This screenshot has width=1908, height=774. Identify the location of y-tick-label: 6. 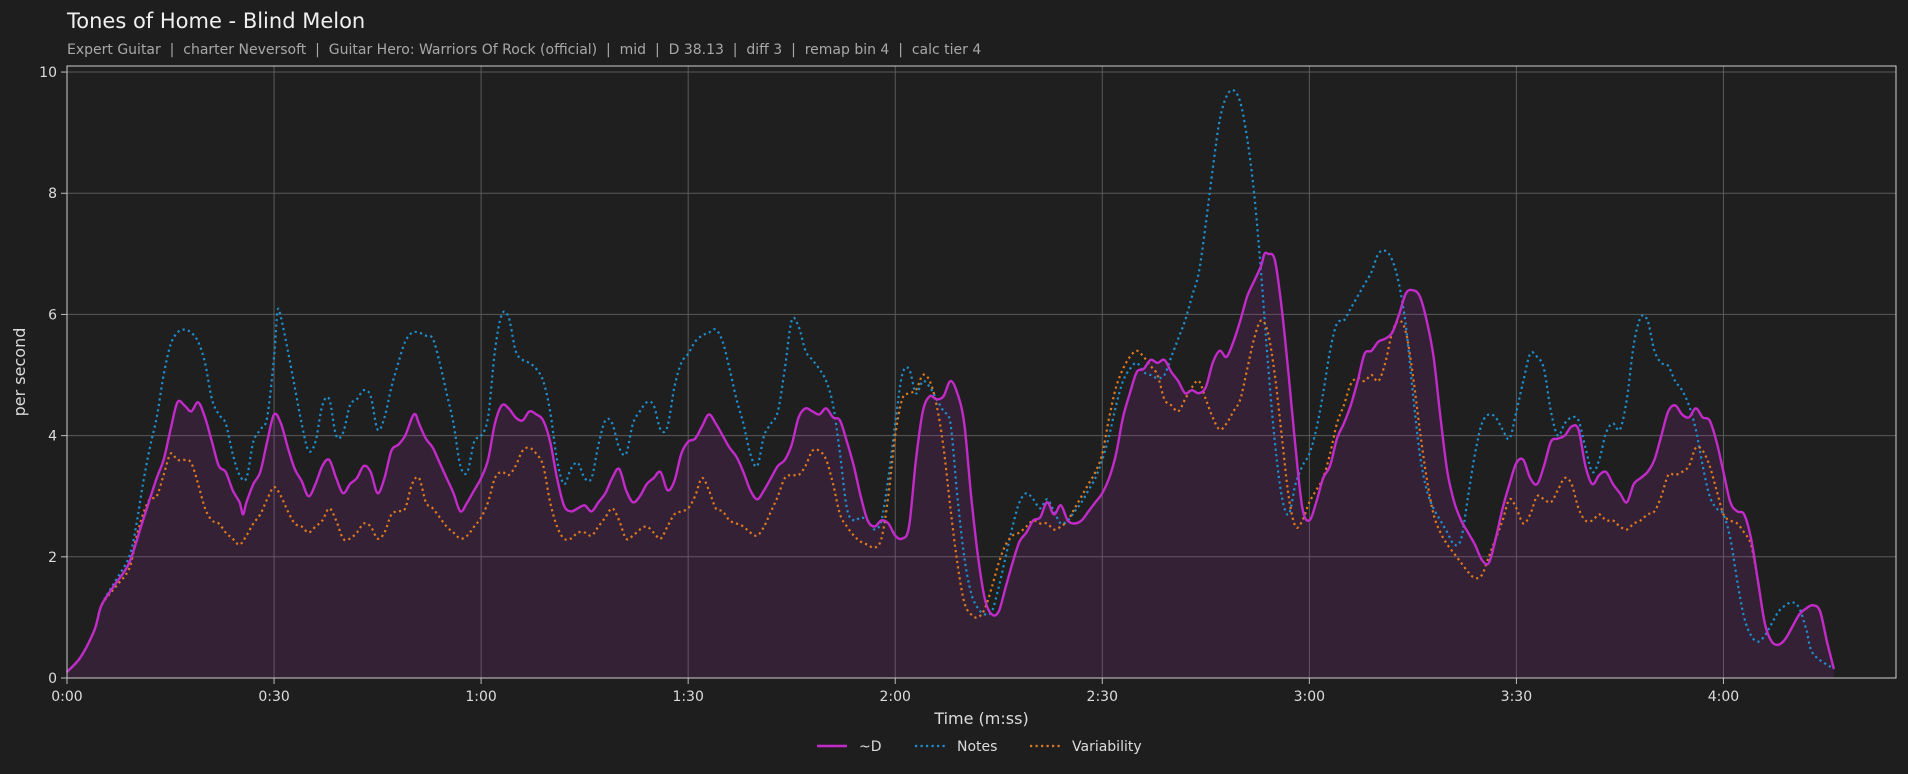
(52, 315).